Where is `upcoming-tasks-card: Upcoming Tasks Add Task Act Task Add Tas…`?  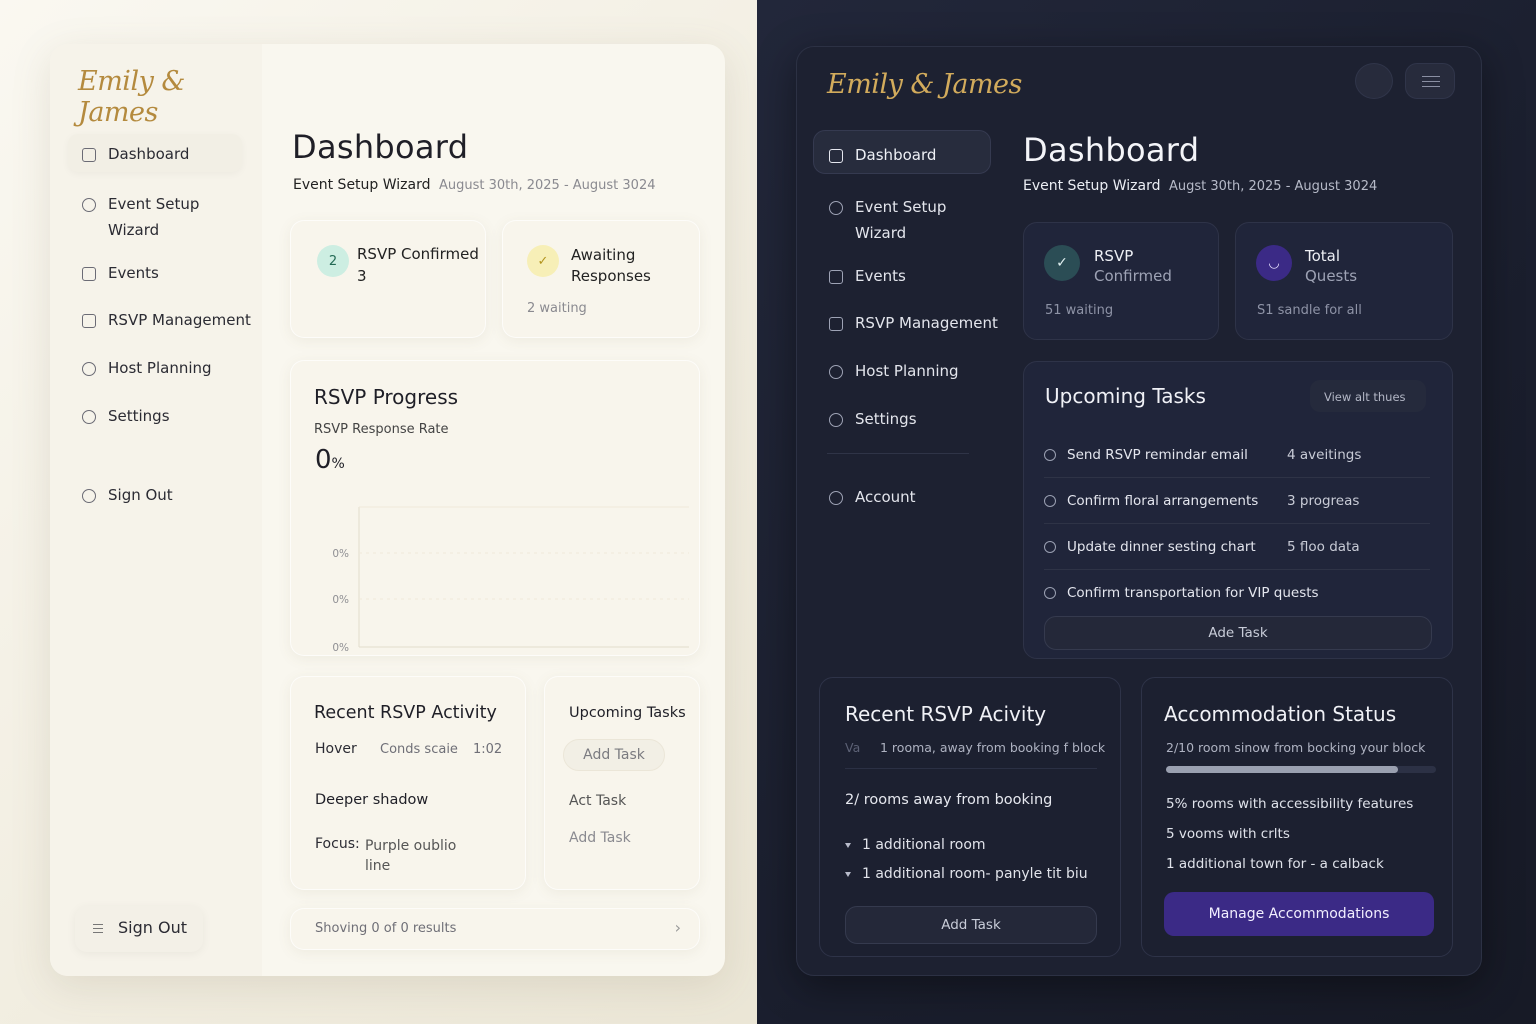 upcoming-tasks-card: Upcoming Tasks Add Task Act Task Add Tas… is located at coordinates (622, 783).